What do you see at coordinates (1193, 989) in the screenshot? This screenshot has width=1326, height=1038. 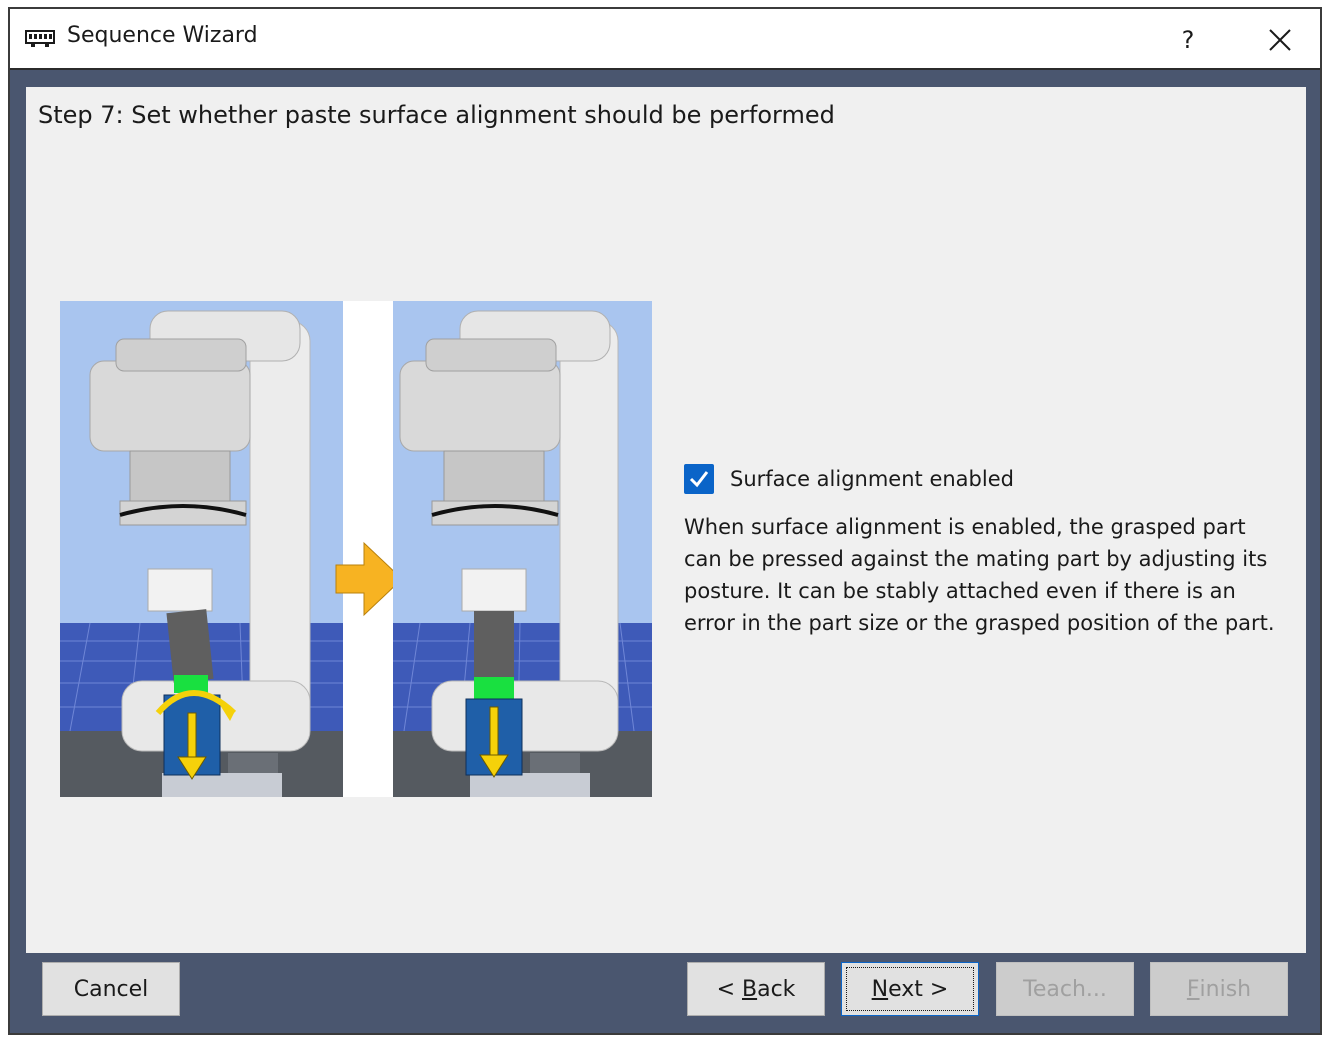 I see `finish-mnemonic: F` at bounding box center [1193, 989].